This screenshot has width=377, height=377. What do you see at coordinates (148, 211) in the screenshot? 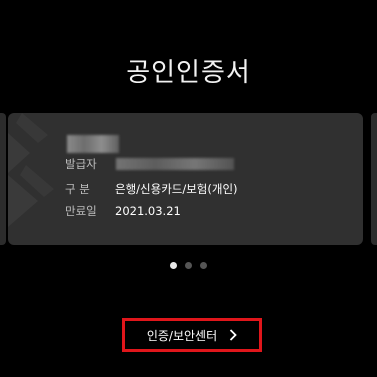
I see `expiry-value: 2021.03.21` at bounding box center [148, 211].